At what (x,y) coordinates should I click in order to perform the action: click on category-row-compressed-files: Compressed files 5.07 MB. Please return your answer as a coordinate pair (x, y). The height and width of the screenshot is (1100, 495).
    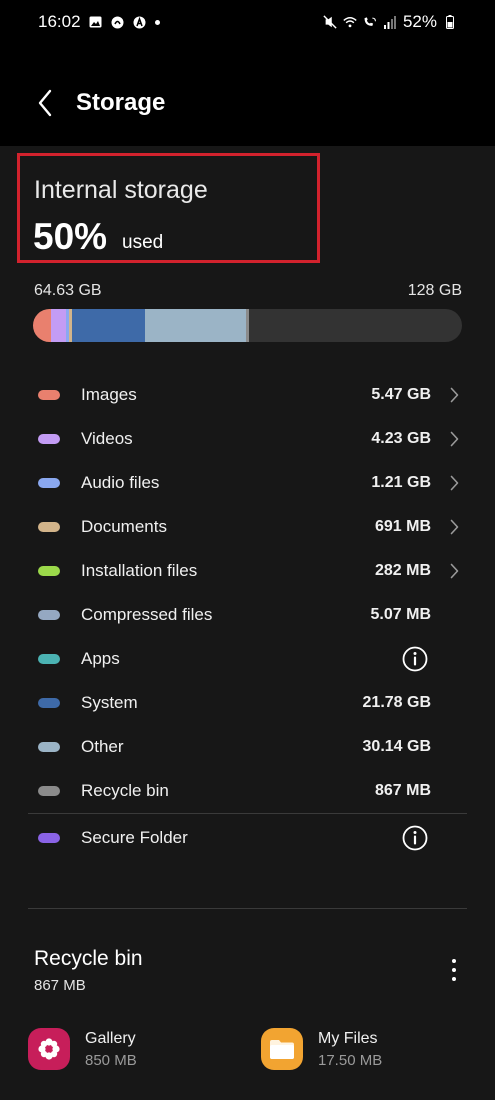
    Looking at the image, I should click on (247, 615).